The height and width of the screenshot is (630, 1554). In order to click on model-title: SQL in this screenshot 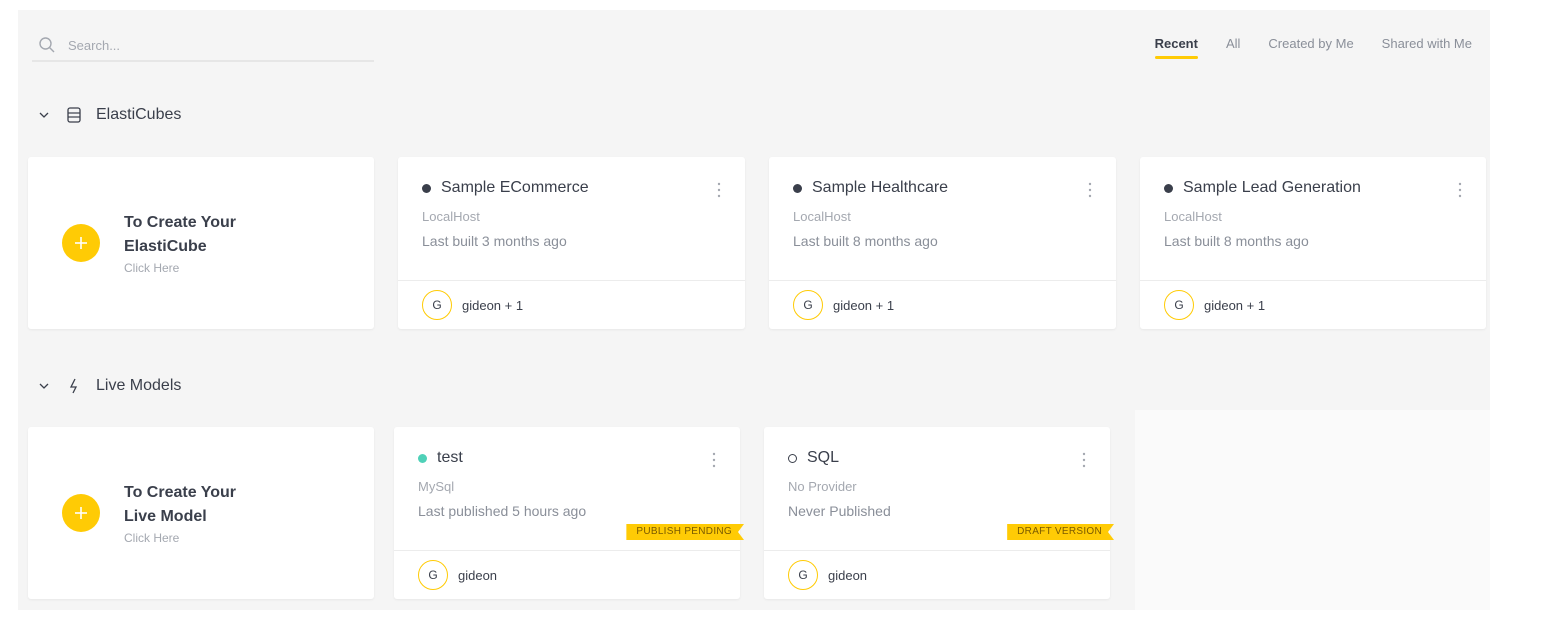, I will do `click(813, 458)`.